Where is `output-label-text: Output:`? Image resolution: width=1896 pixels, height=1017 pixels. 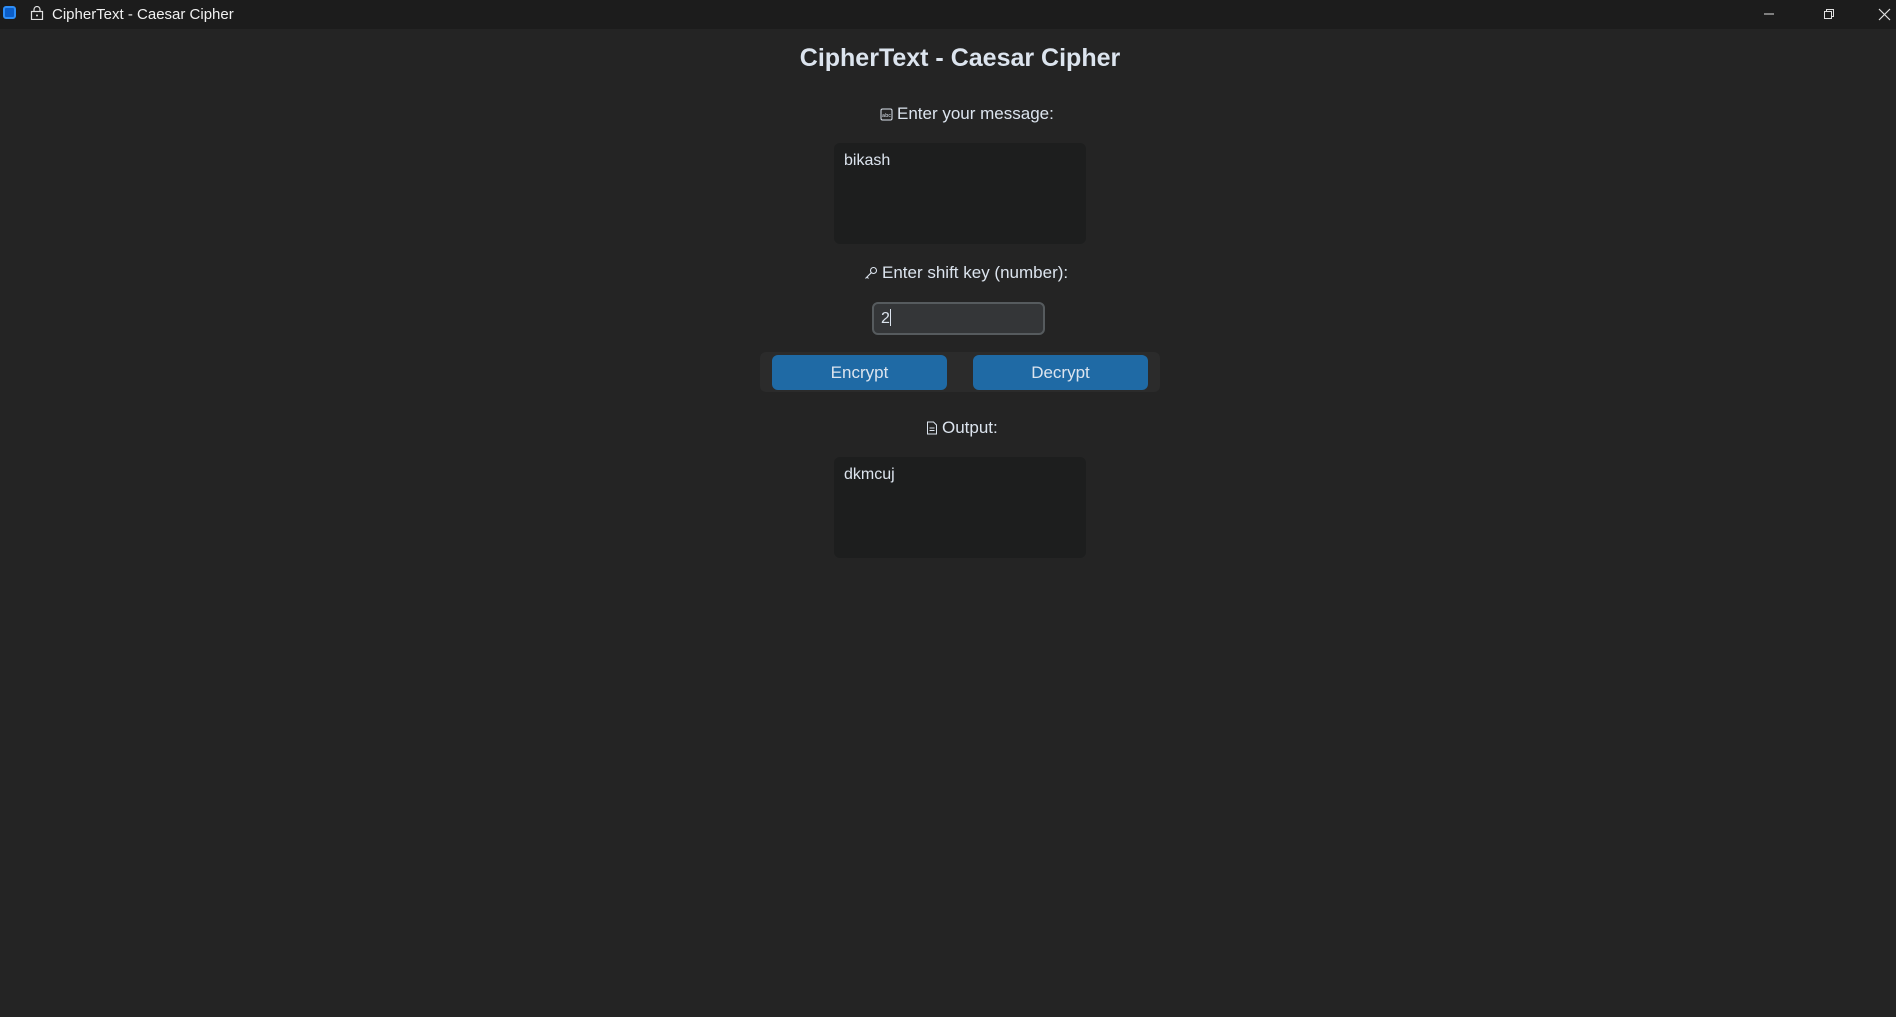 output-label-text: Output: is located at coordinates (970, 427).